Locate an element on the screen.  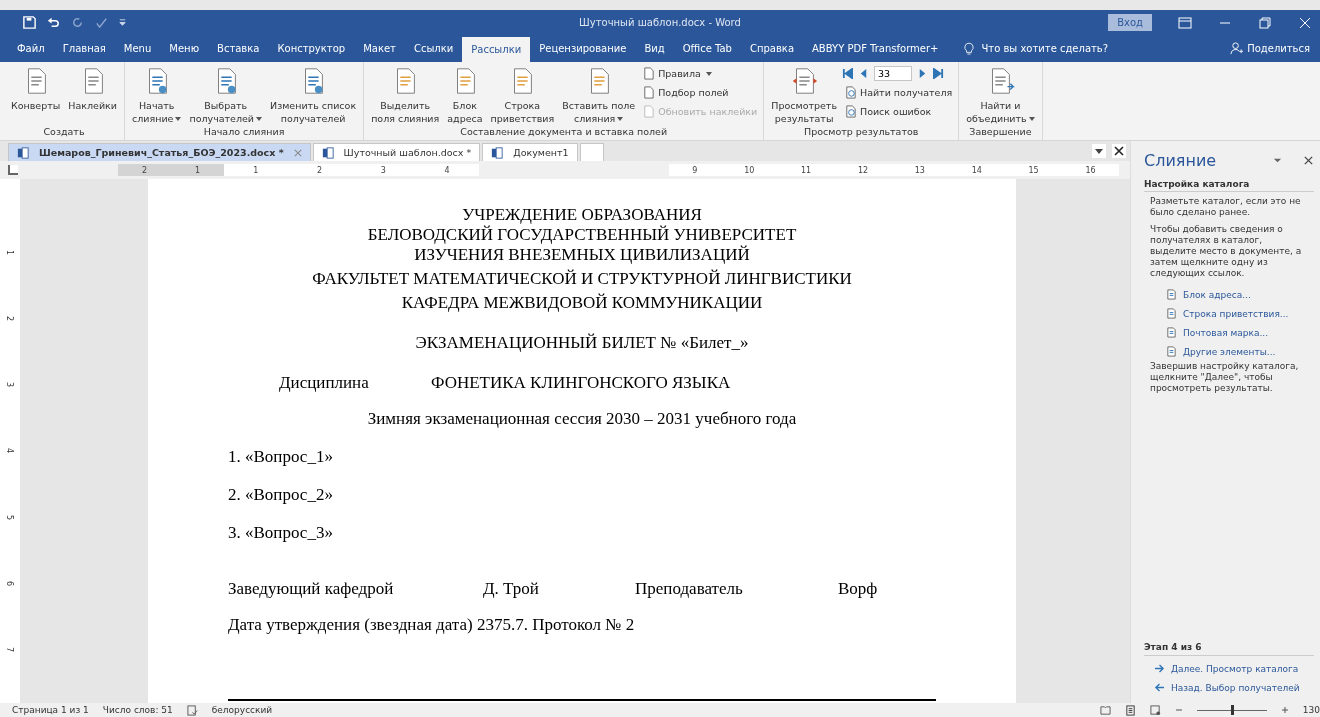
last-record-icon is located at coordinates (938, 73).